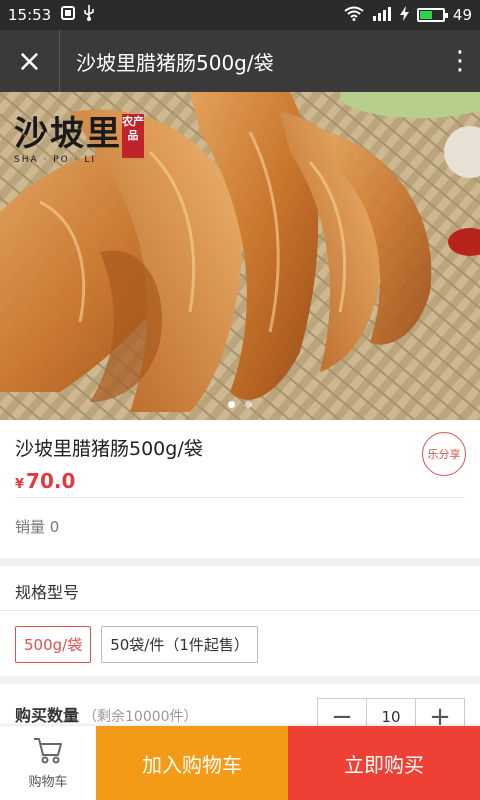 This screenshot has height=800, width=480. I want to click on product-name: 沙坡里腊猪肠500g/袋, so click(109, 449).